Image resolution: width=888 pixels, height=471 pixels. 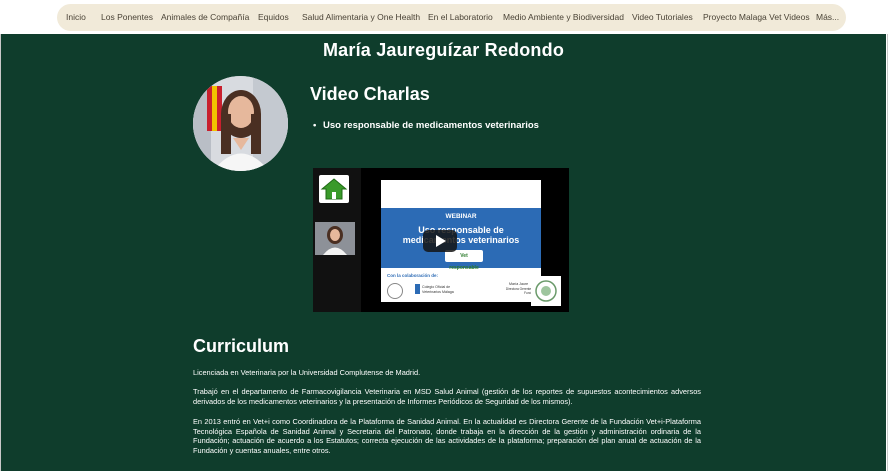 I want to click on presenter-webcam, so click(x=335, y=238).